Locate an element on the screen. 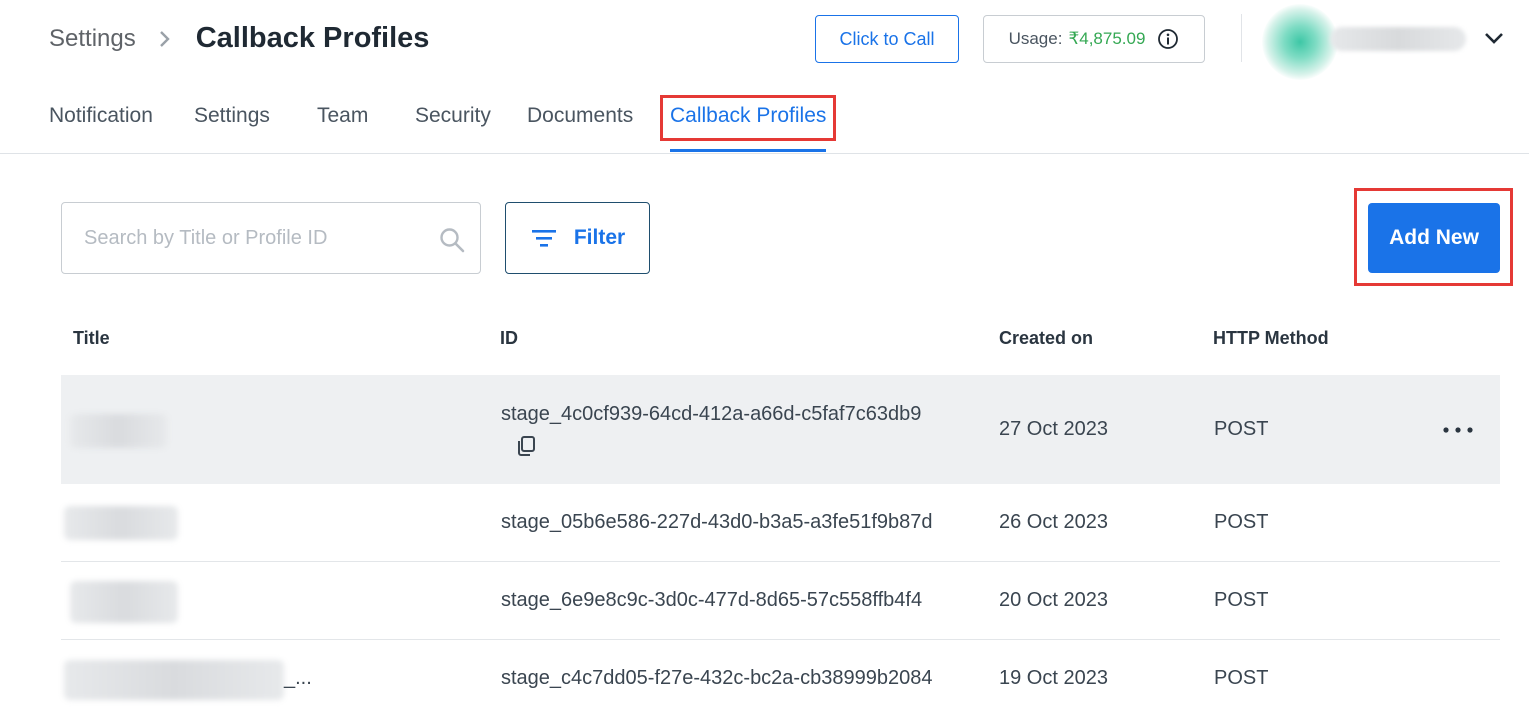 The image size is (1529, 716). tab-highlight-box is located at coordinates (748, 118).